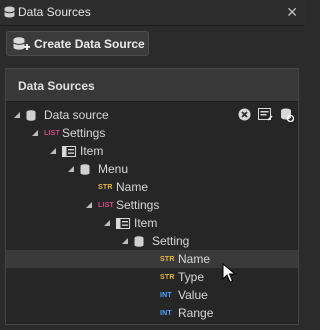 The width and height of the screenshot is (320, 330). I want to click on edit-icon, so click(265, 114).